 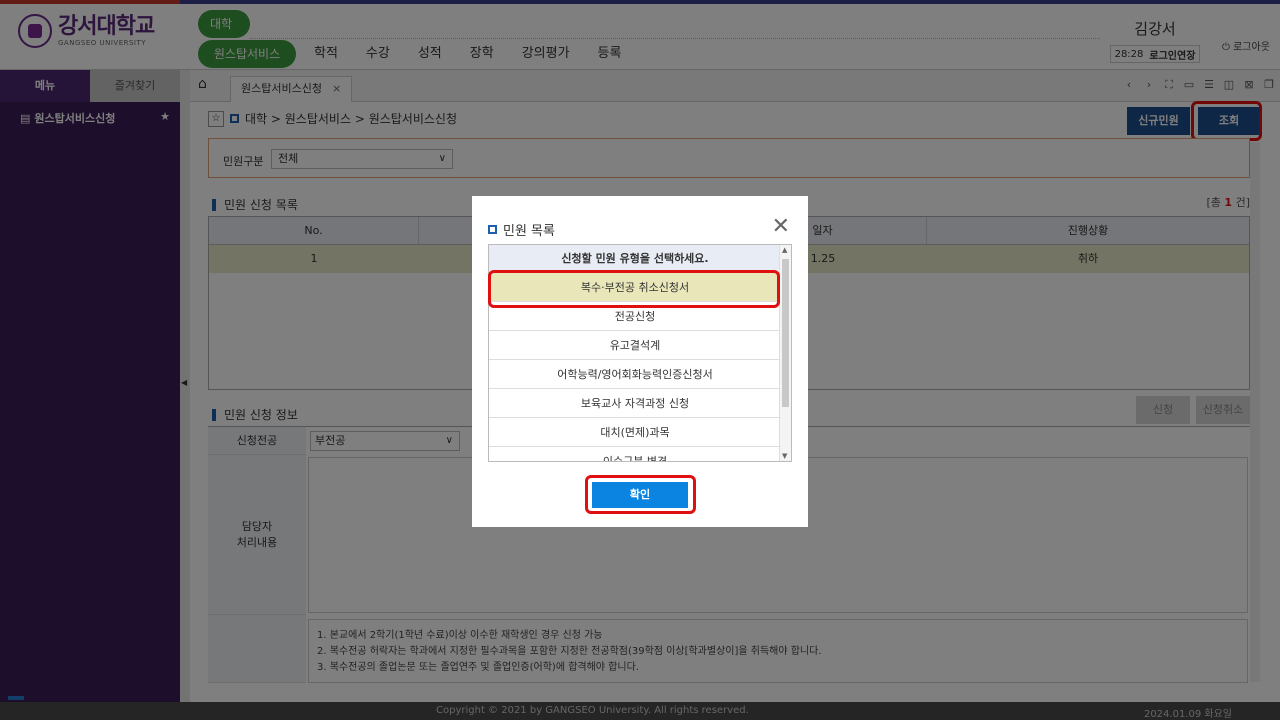 What do you see at coordinates (529, 231) in the screenshot?
I see `modal-title-text: 민원 목록` at bounding box center [529, 231].